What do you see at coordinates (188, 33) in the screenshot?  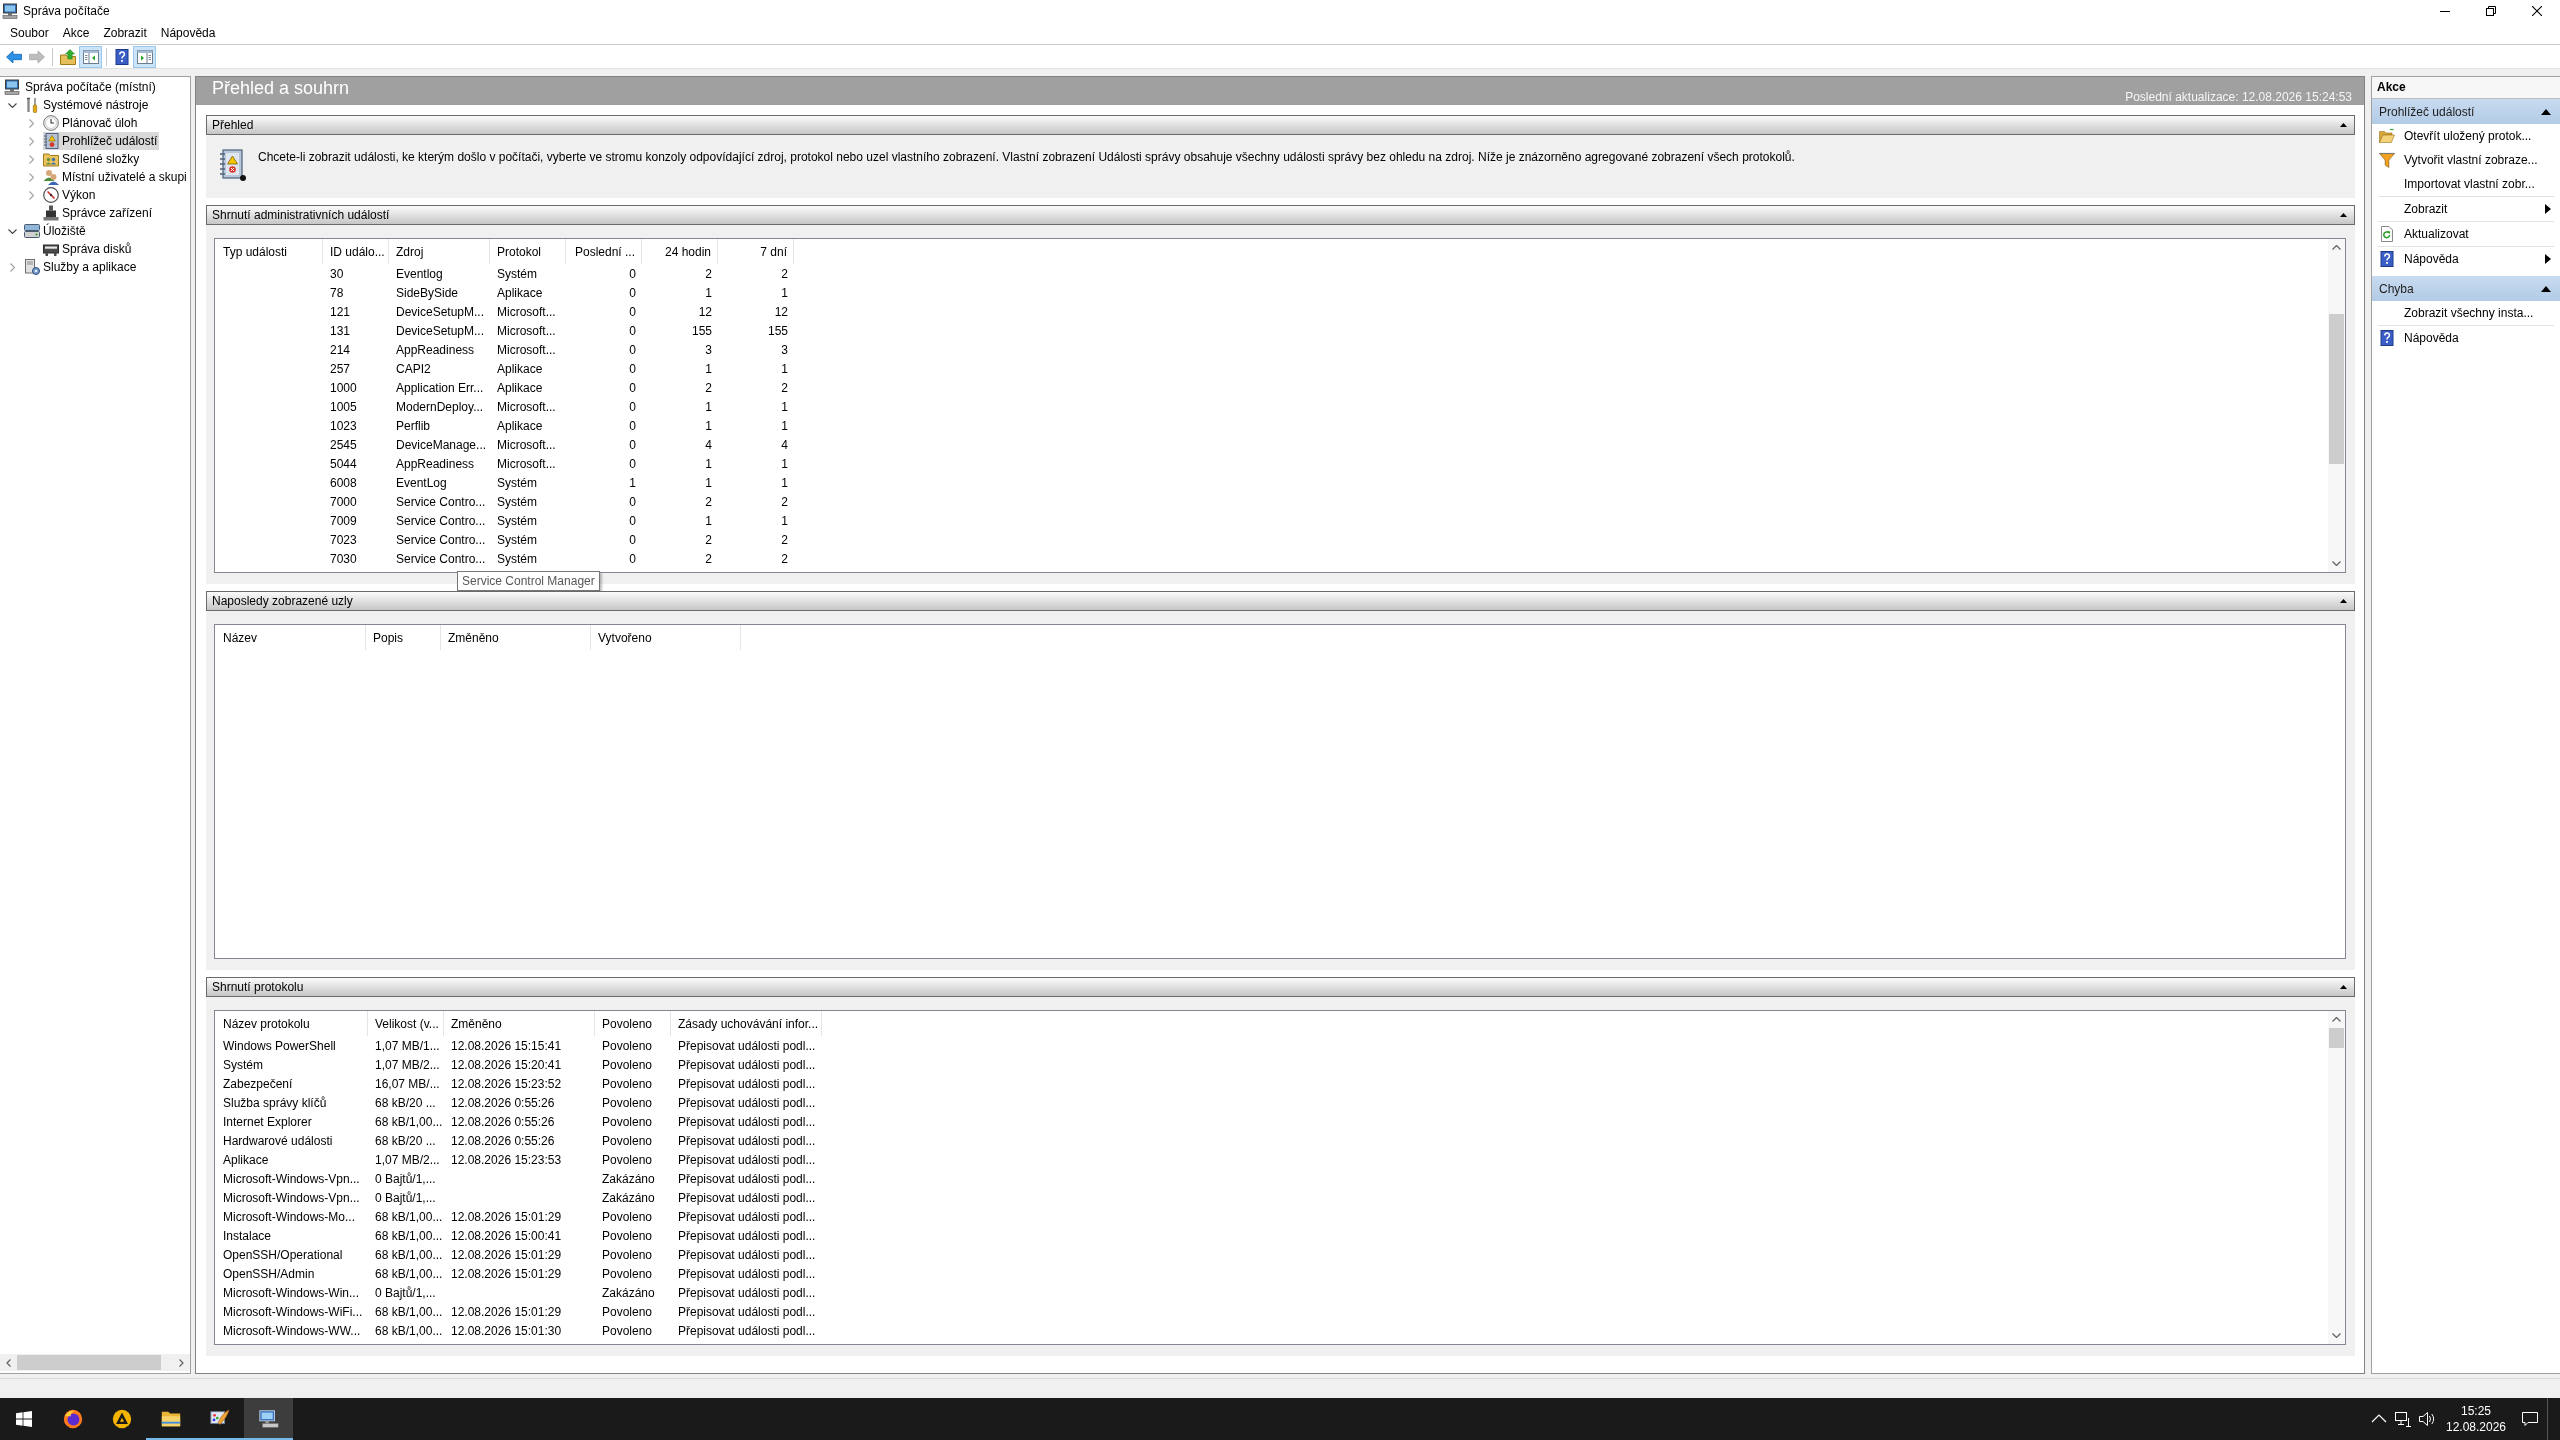 I see `menu-item: Nápověda` at bounding box center [188, 33].